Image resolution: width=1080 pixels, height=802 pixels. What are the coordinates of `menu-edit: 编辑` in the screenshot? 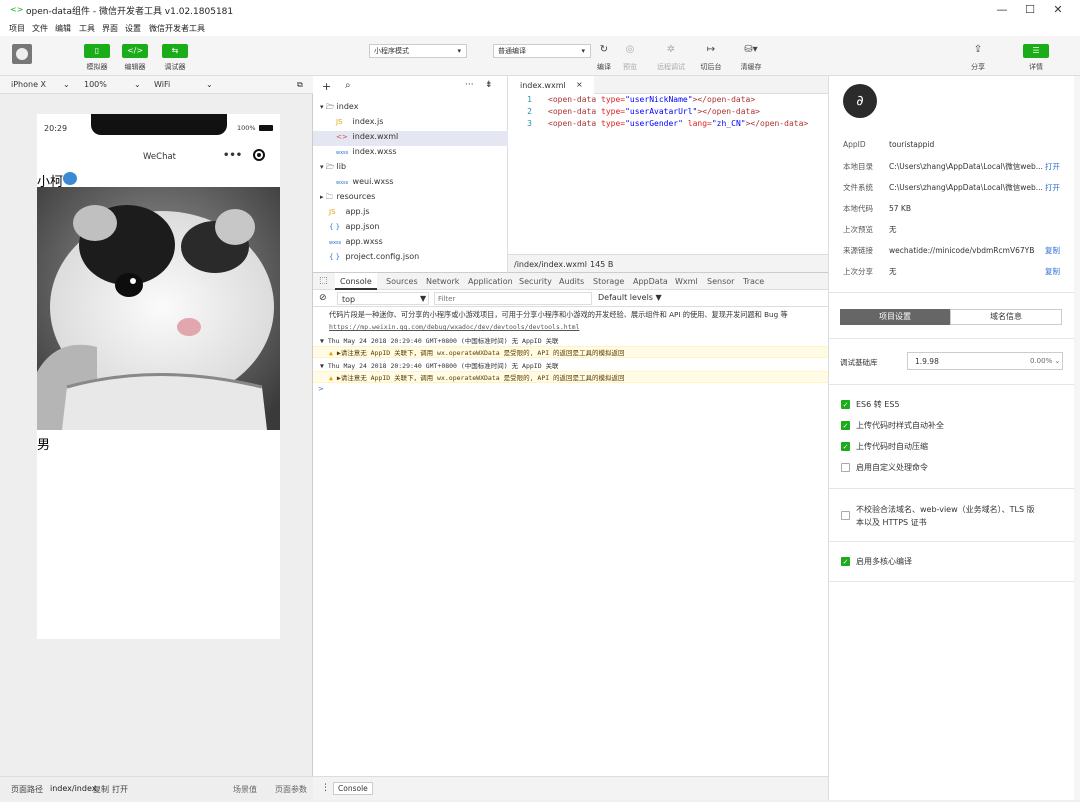 It's located at (63, 28).